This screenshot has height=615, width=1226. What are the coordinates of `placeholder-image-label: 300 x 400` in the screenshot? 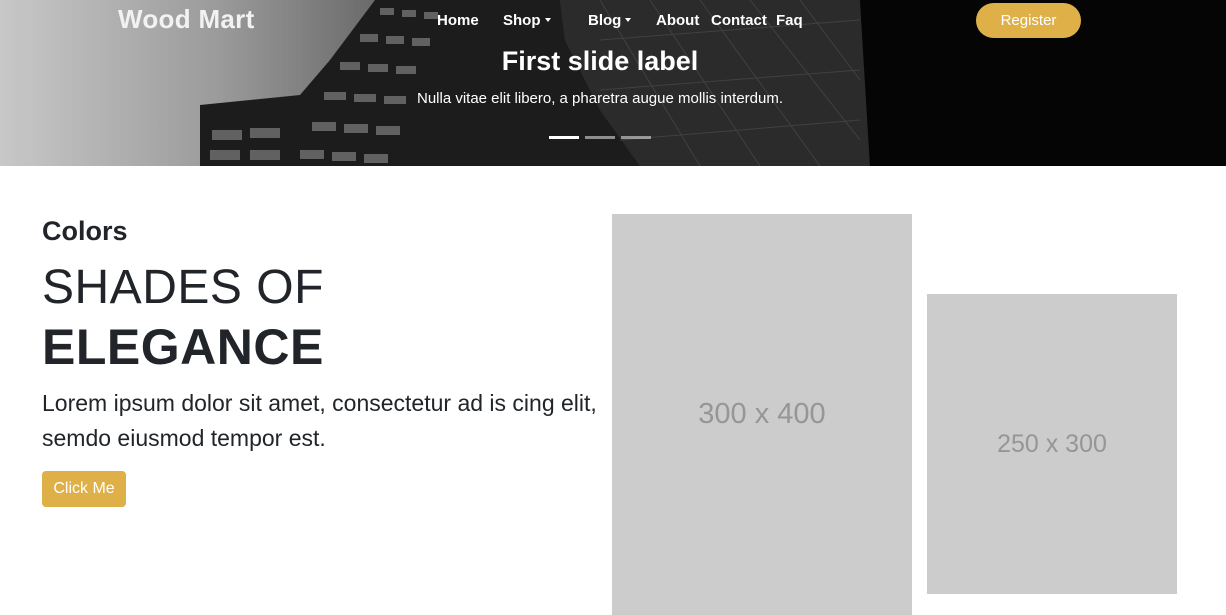 It's located at (762, 414).